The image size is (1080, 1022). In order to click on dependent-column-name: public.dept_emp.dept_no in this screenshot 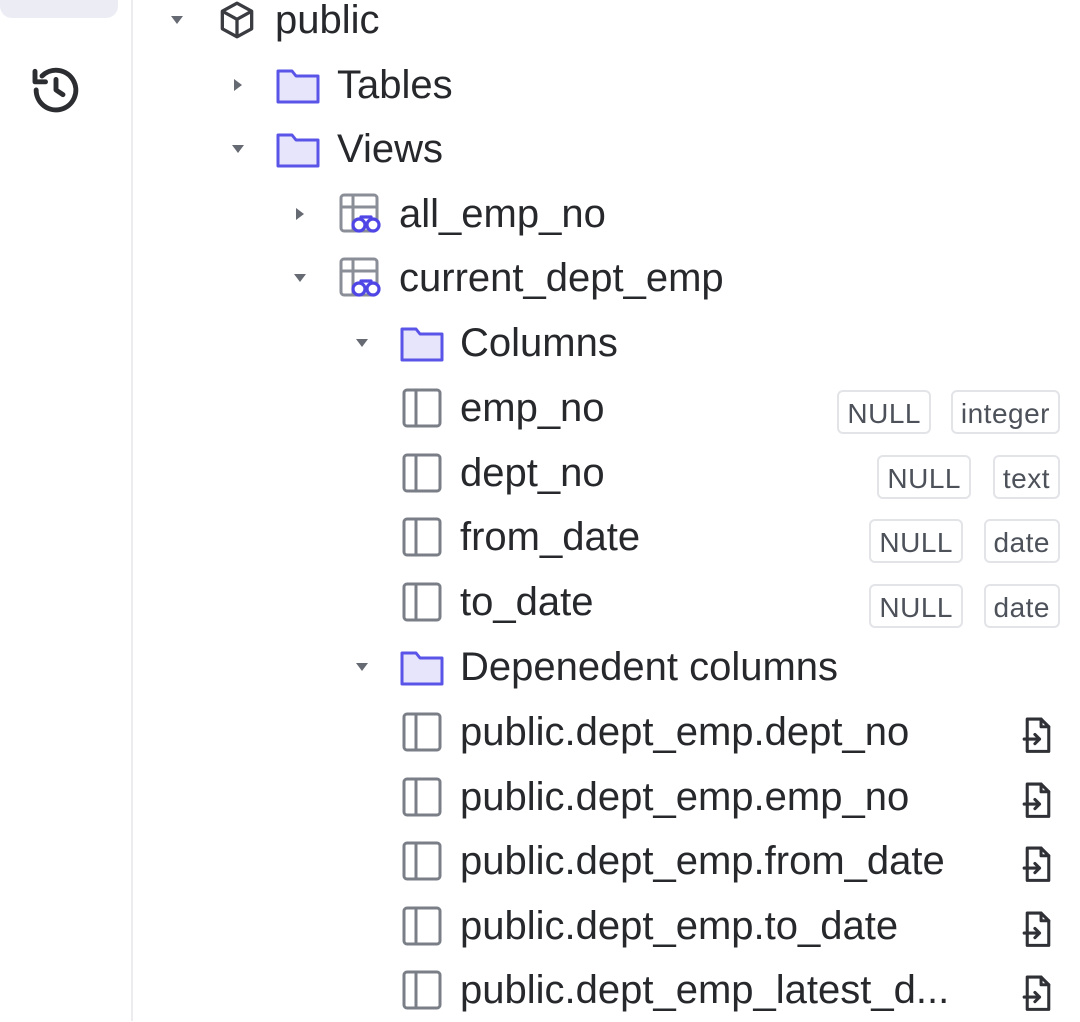, I will do `click(685, 732)`.